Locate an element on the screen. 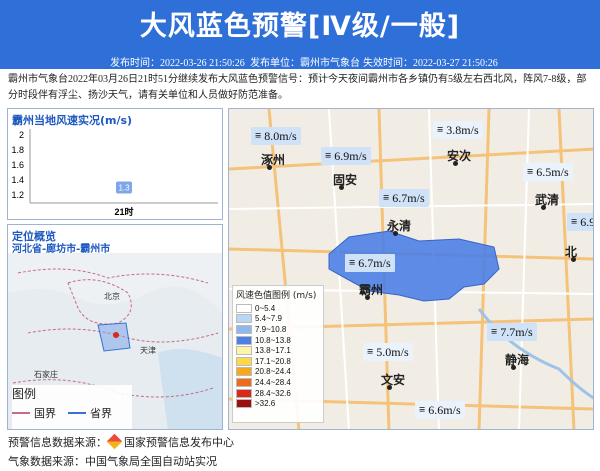 The width and height of the screenshot is (600, 471). legend-row: 24.4~28.4 is located at coordinates (278, 382).